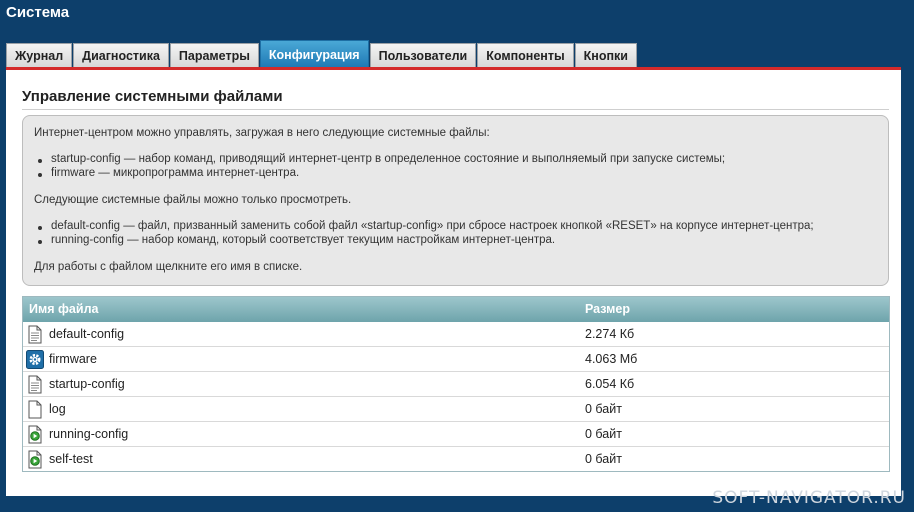 This screenshot has width=914, height=512. I want to click on table-header: Имя файла Размер, so click(456, 309).